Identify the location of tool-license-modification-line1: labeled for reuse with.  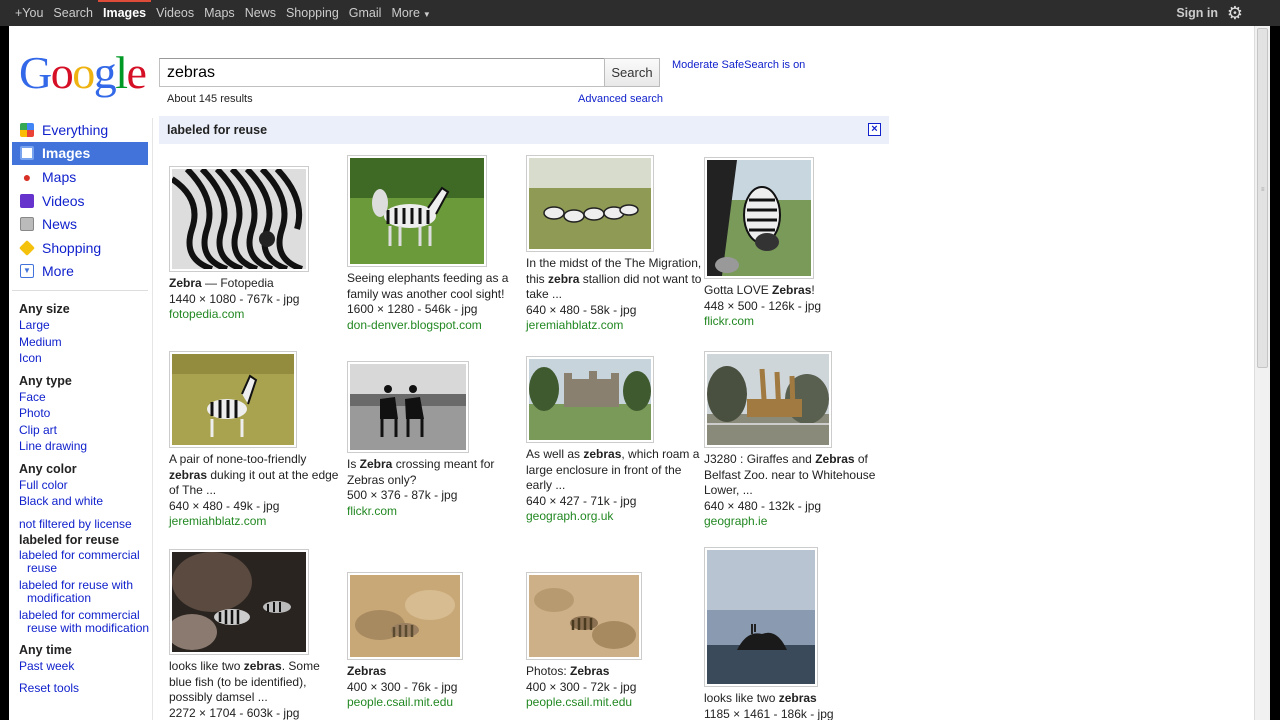
(76, 584).